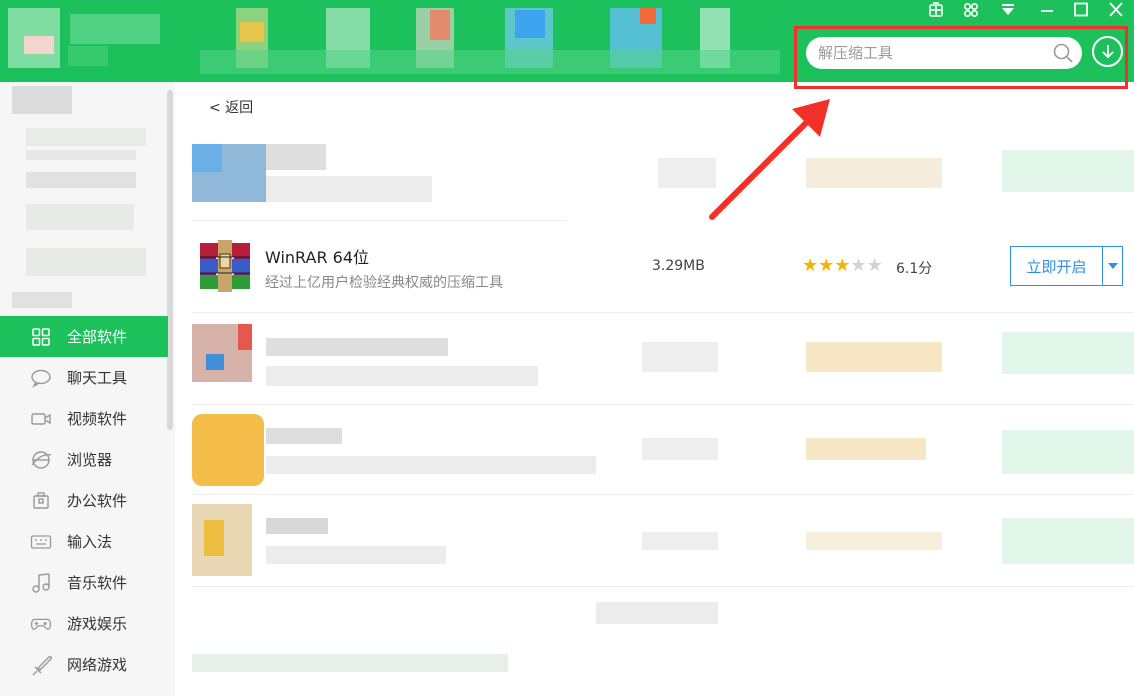 The height and width of the screenshot is (696, 1134). I want to click on category-video-software: 视频软件, so click(84, 418).